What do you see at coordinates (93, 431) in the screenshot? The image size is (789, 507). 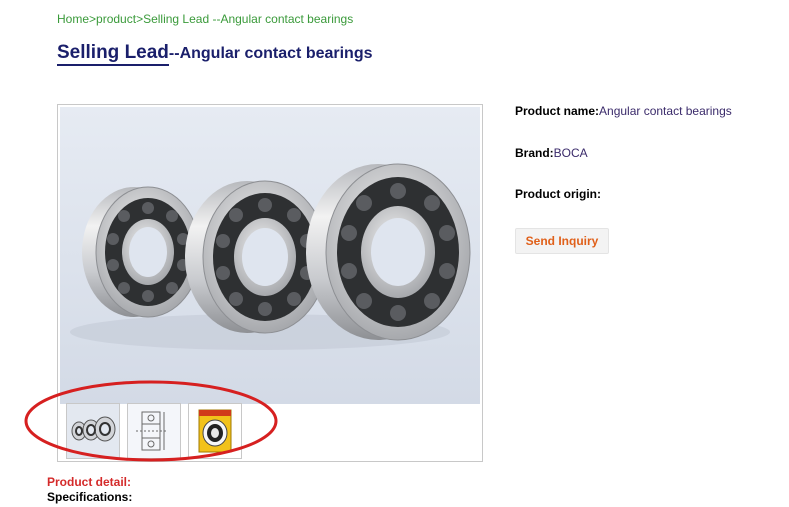 I see `thumbnail-bearings-photo` at bounding box center [93, 431].